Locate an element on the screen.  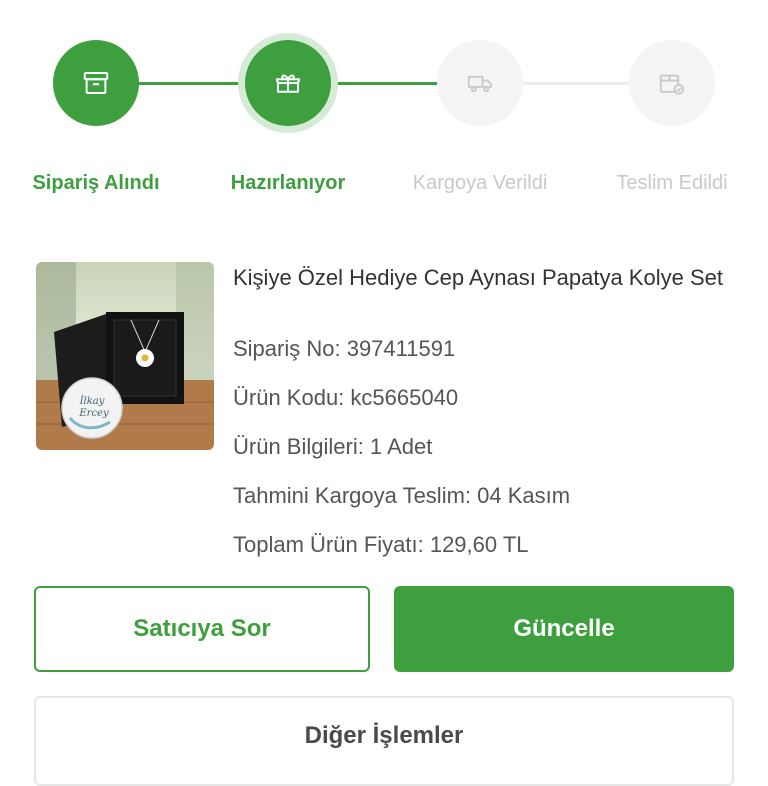
gift-box-icon is located at coordinates (288, 83).